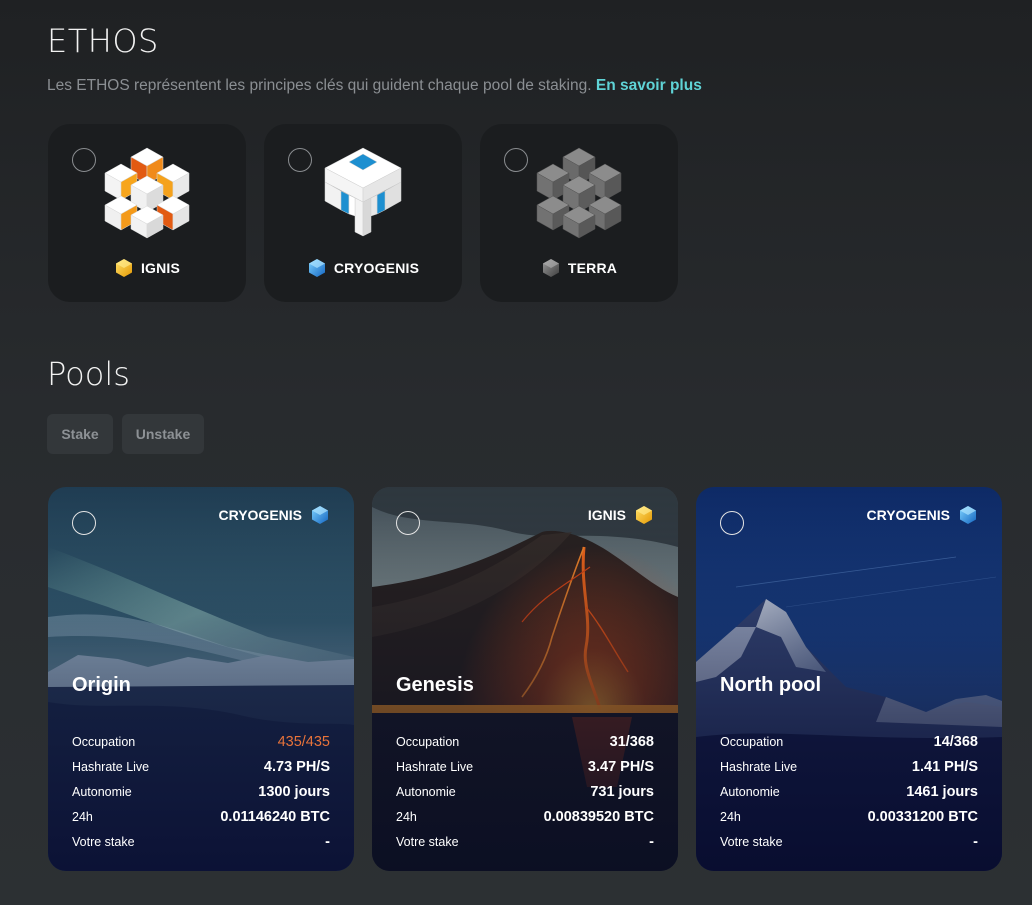 The height and width of the screenshot is (905, 1032). Describe the element at coordinates (296, 767) in the screenshot. I see `stat-value-hashrate: 4.73 PH/S` at that location.